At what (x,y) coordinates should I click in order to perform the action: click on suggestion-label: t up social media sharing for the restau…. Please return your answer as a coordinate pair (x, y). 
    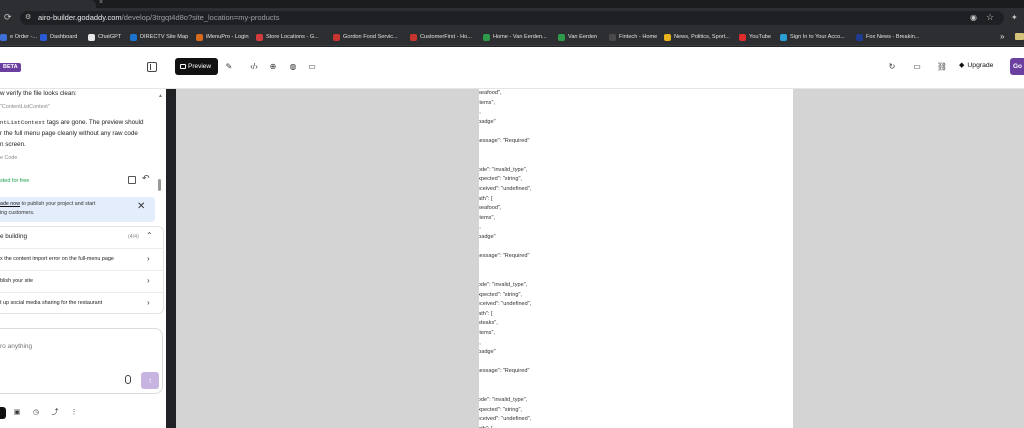
    Looking at the image, I should click on (51, 303).